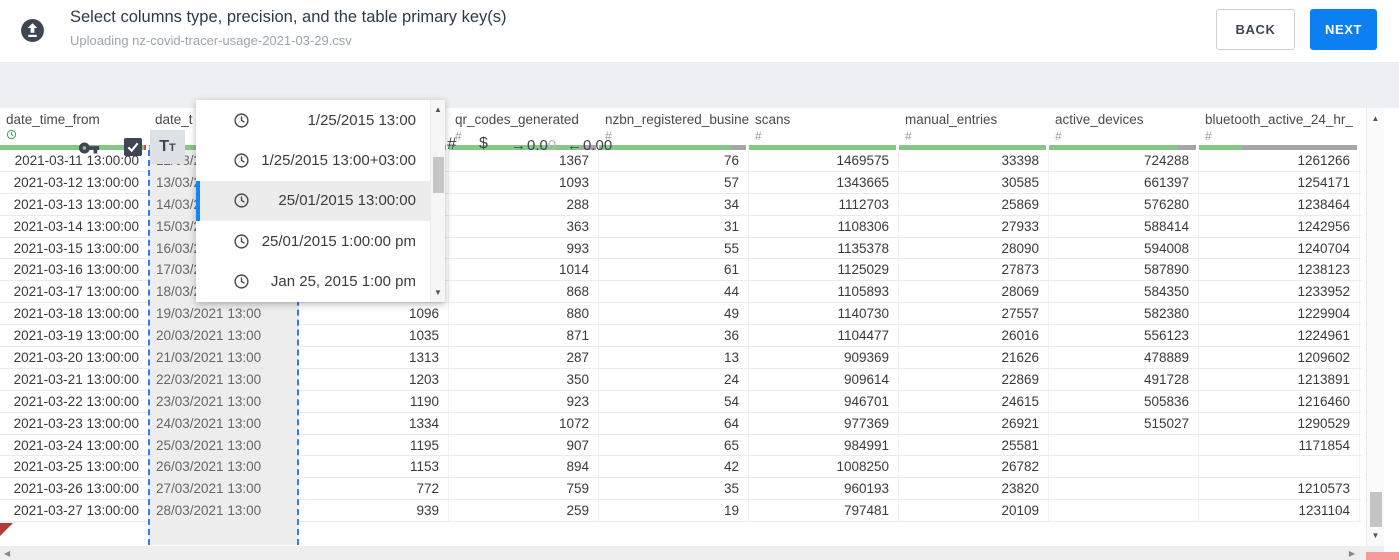 The height and width of the screenshot is (560, 1399). What do you see at coordinates (74, 379) in the screenshot?
I see `table-cell: 2021-03-21 13:00:00` at bounding box center [74, 379].